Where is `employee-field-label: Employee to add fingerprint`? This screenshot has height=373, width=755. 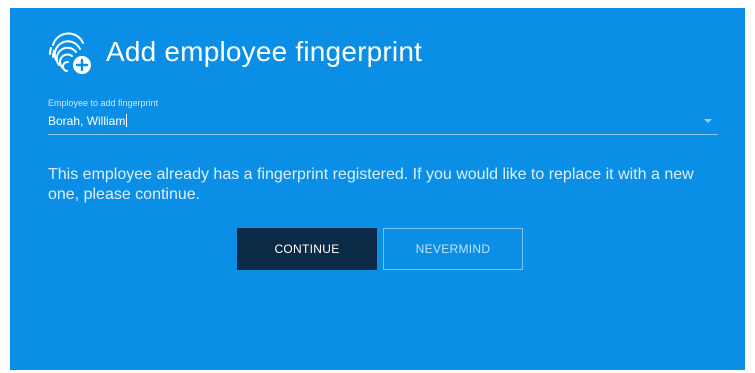 employee-field-label: Employee to add fingerprint is located at coordinates (103, 103).